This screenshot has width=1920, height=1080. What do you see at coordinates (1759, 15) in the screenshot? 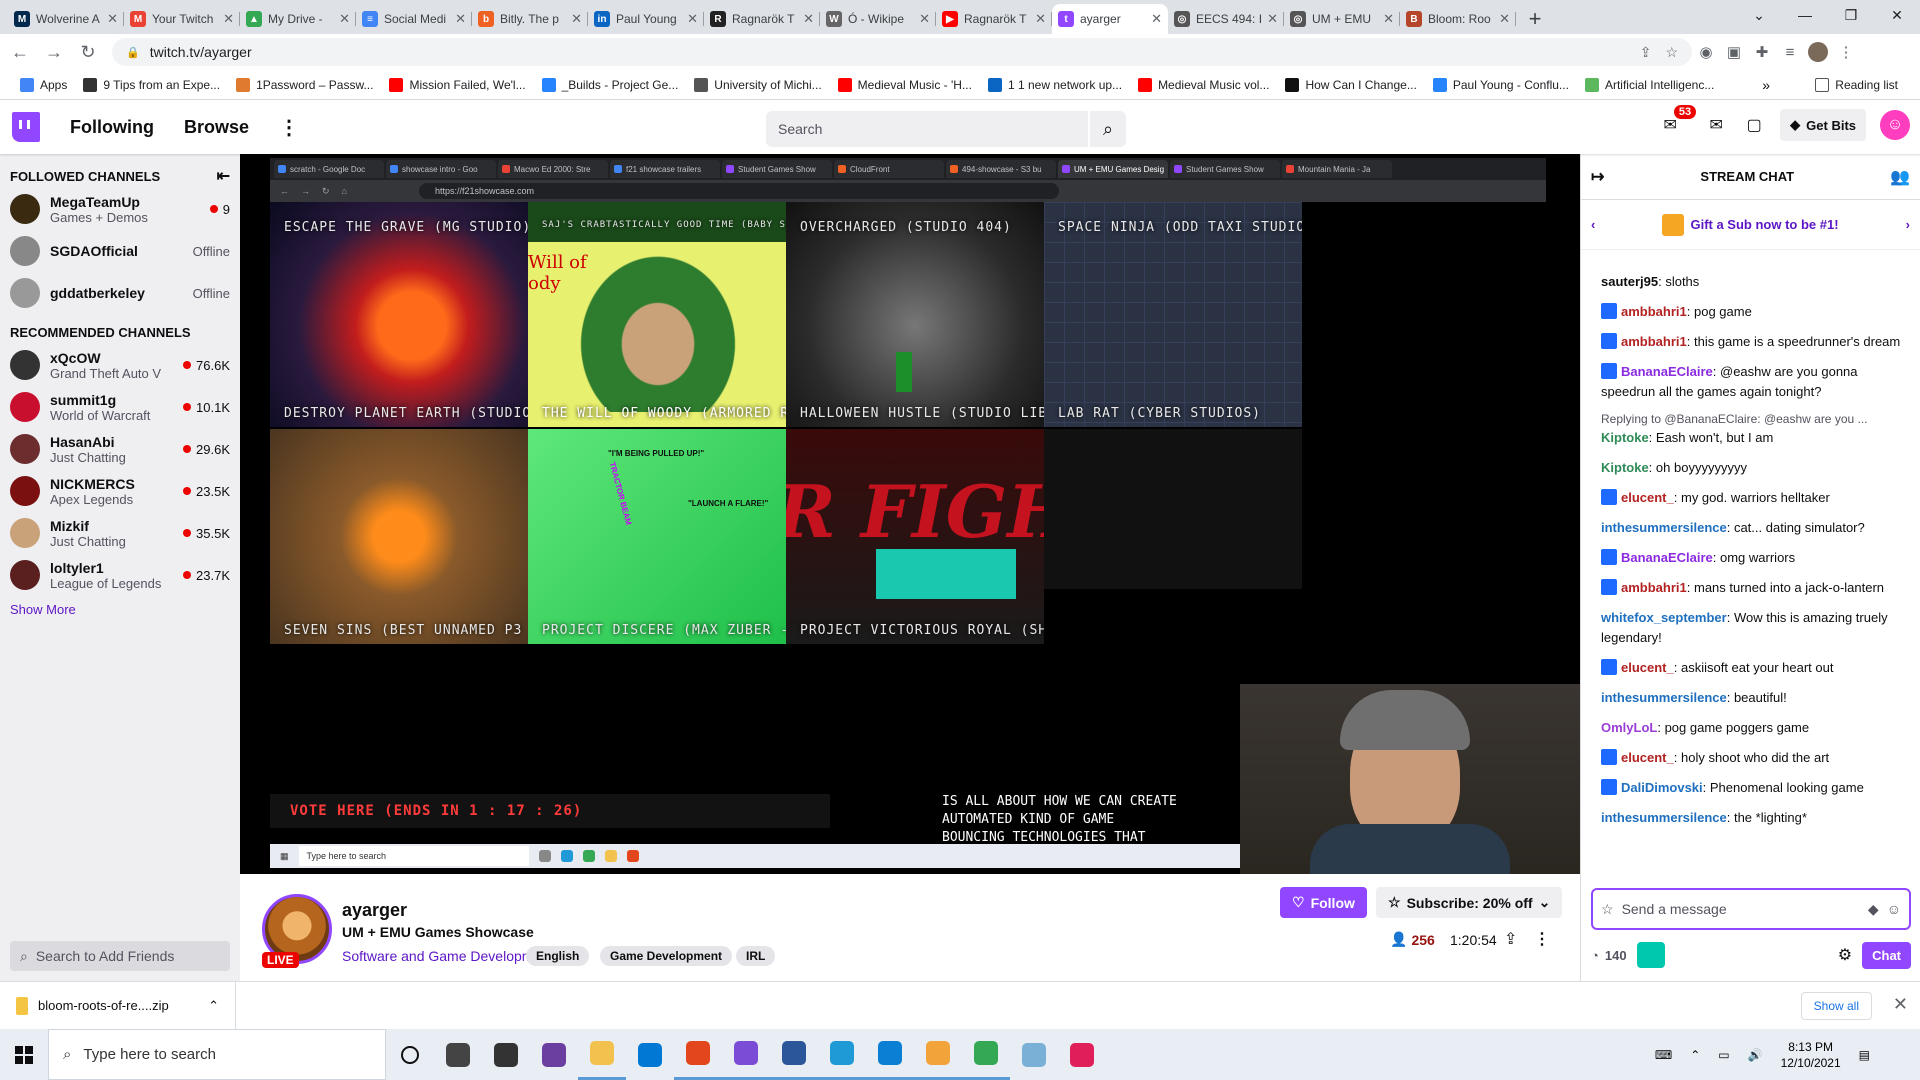
I see `tab-search-icon: ⌄` at bounding box center [1759, 15].